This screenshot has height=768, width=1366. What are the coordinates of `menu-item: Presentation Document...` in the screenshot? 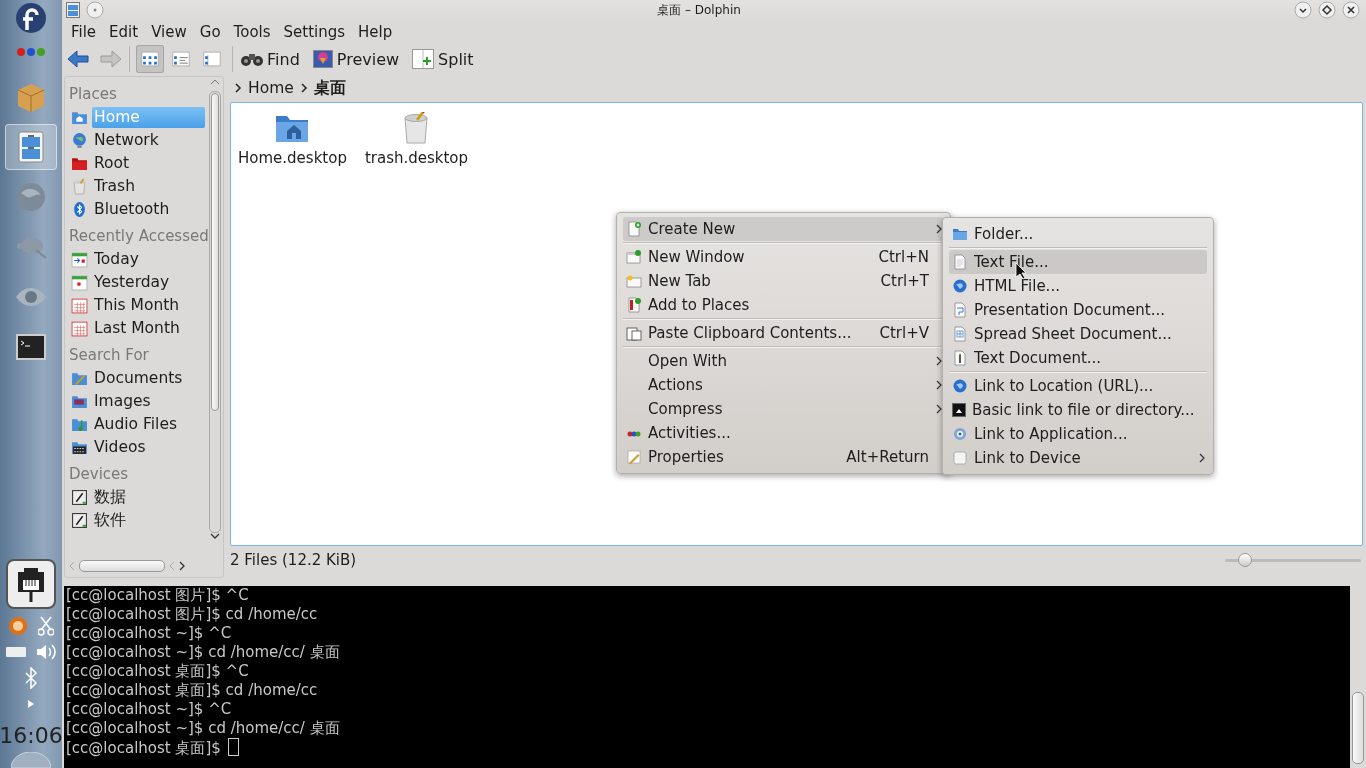 It's located at (1078, 310).